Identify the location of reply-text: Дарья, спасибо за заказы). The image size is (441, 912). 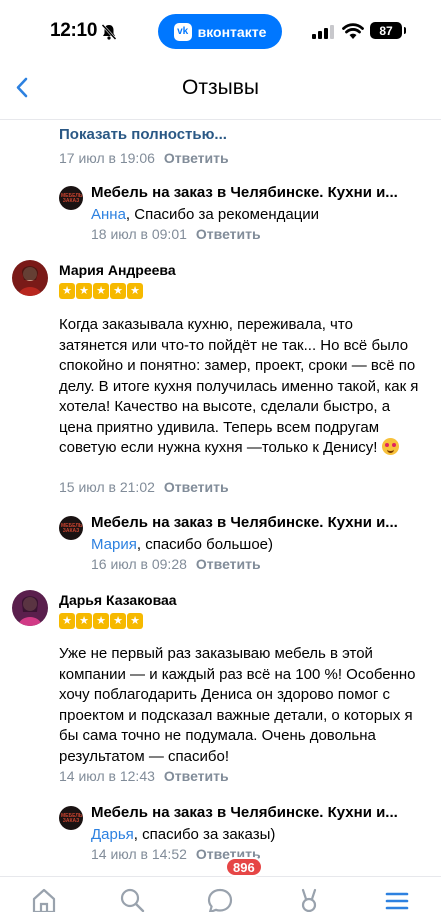
(183, 834).